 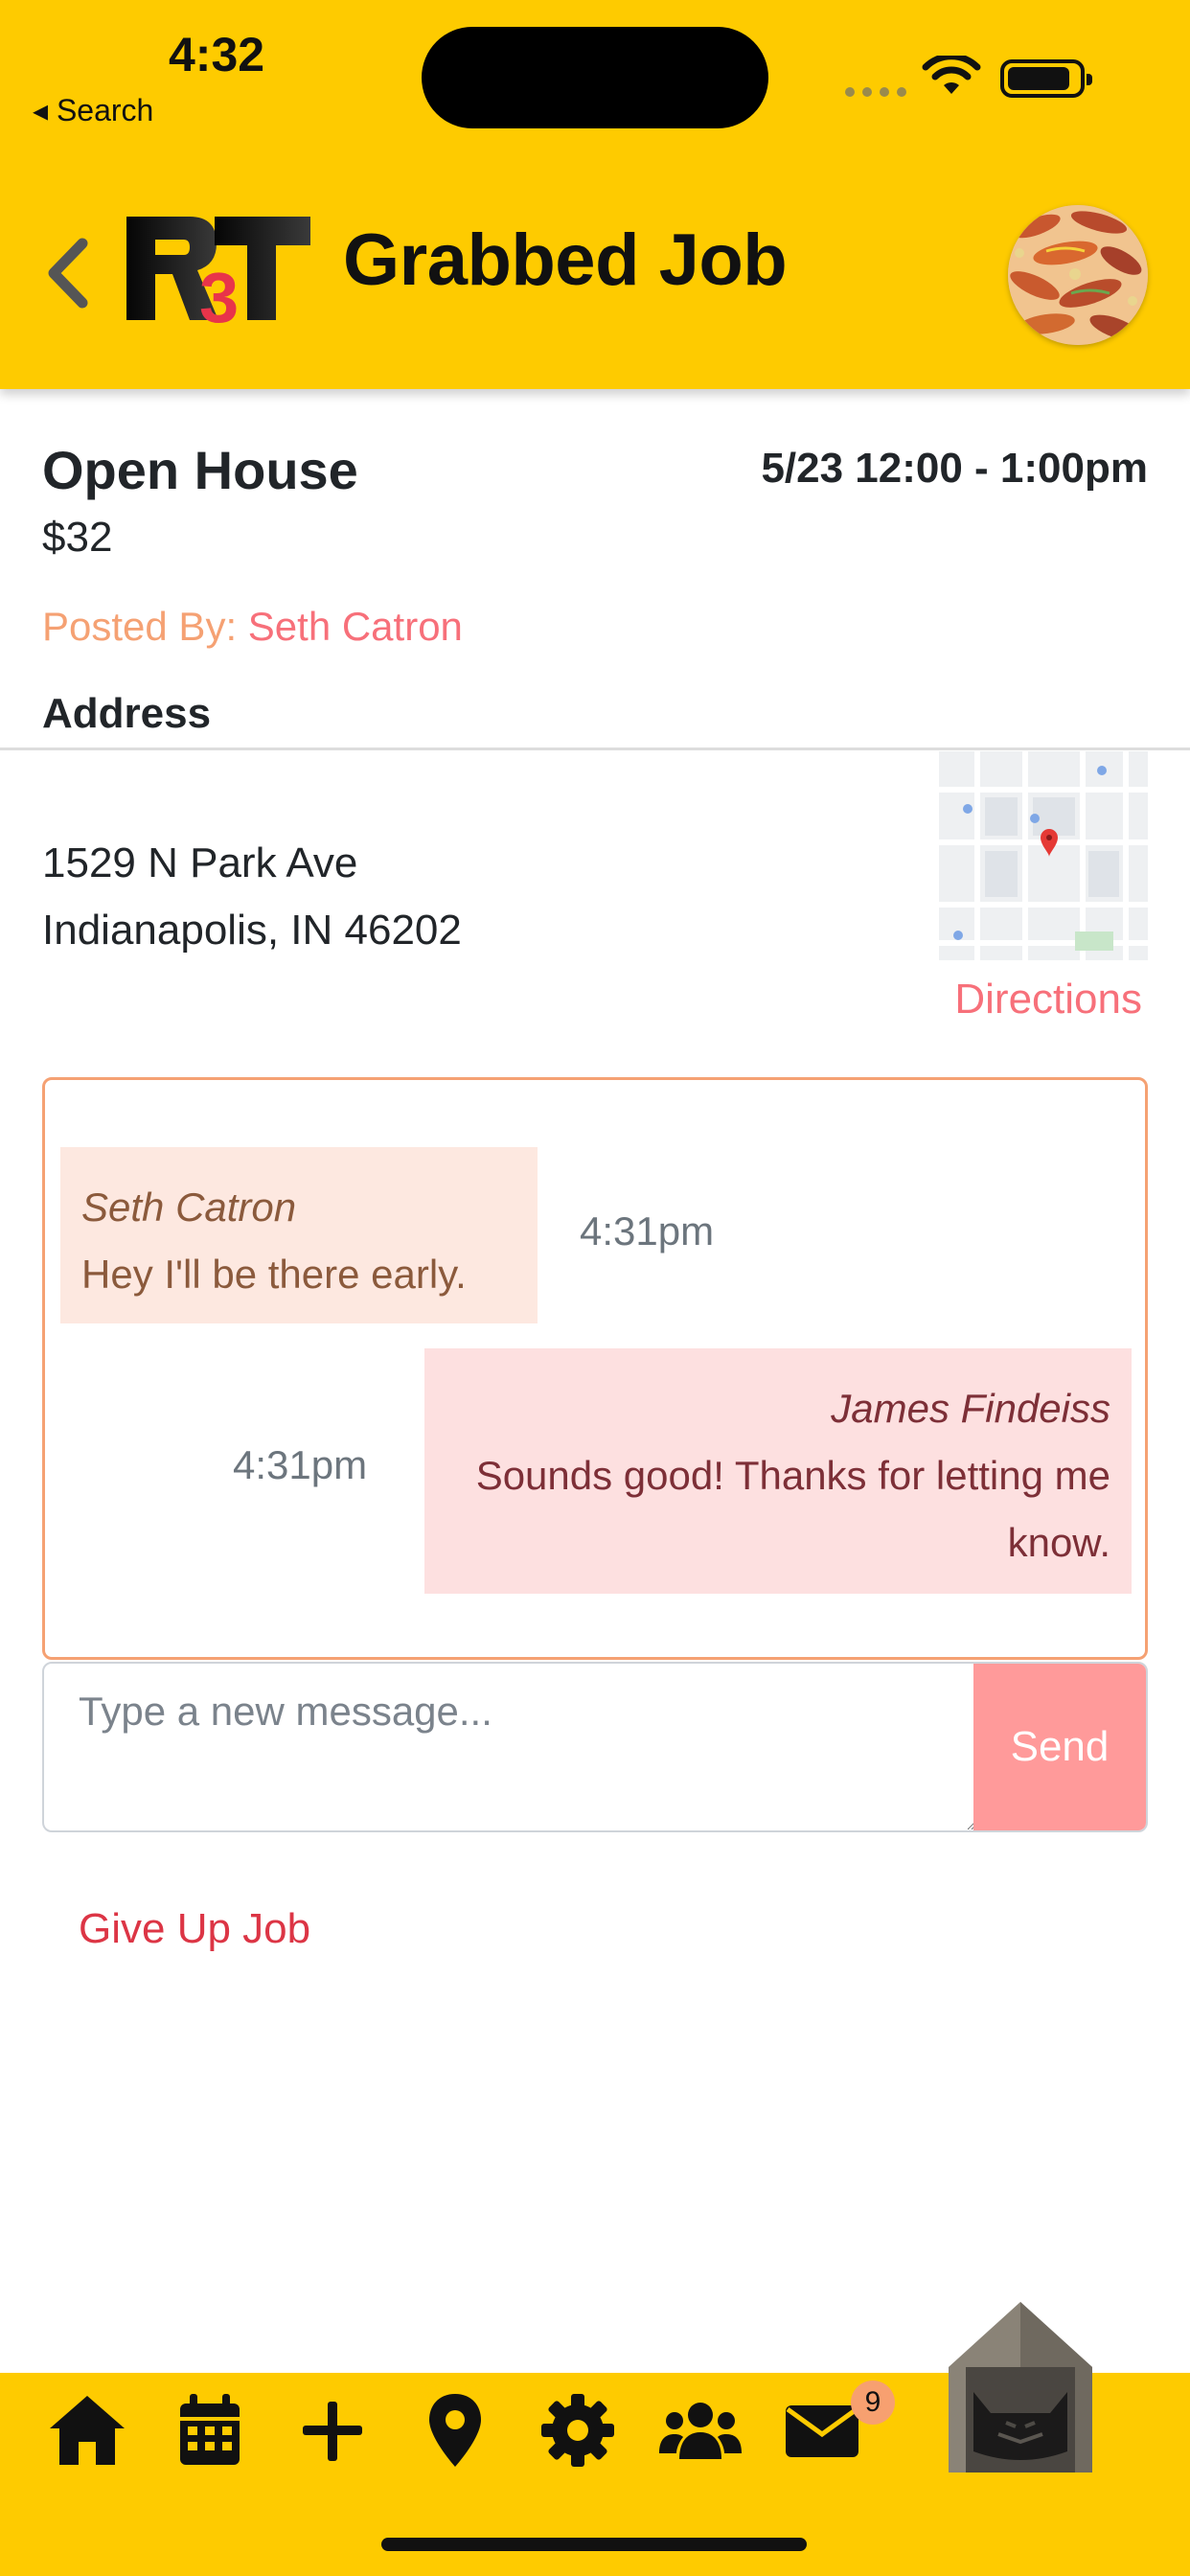 What do you see at coordinates (274, 1274) in the screenshot?
I see `message-text: Hey I'll be there early.` at bounding box center [274, 1274].